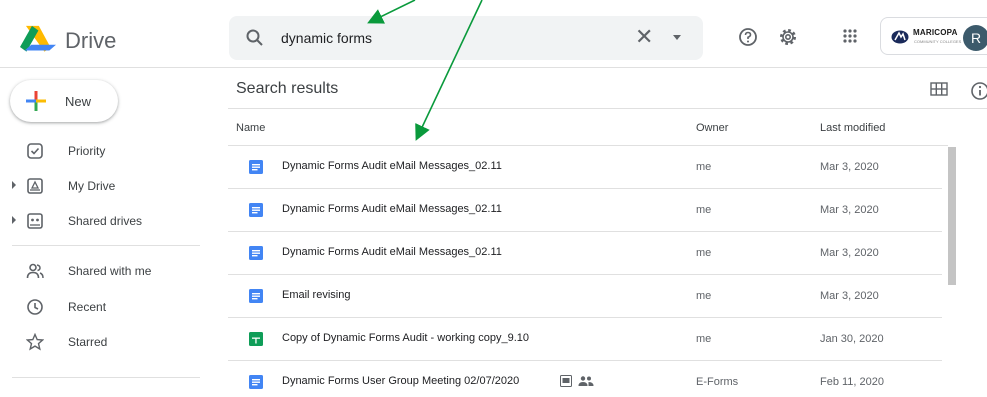 This screenshot has width=987, height=397. I want to click on file-row: Email revising me Mar 3, 2020, so click(585, 296).